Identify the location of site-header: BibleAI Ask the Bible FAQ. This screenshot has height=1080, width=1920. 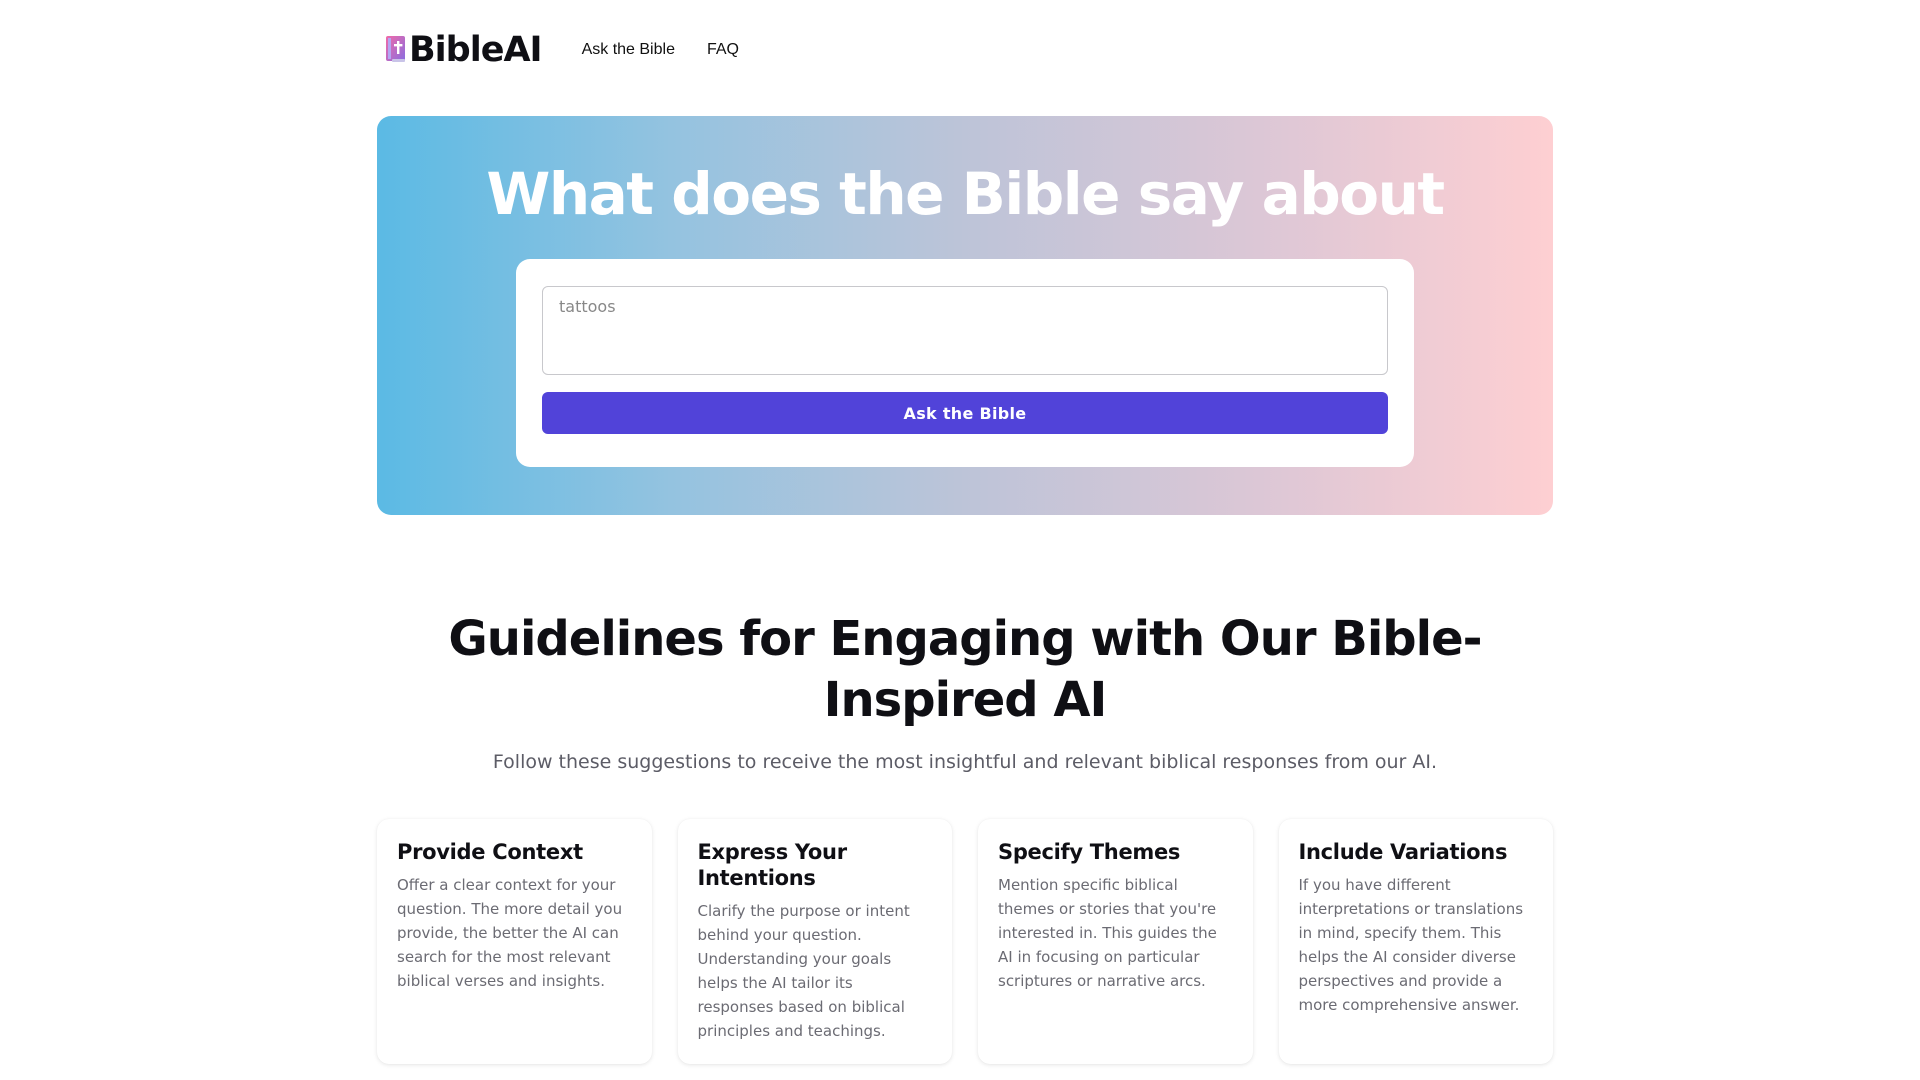
(965, 50).